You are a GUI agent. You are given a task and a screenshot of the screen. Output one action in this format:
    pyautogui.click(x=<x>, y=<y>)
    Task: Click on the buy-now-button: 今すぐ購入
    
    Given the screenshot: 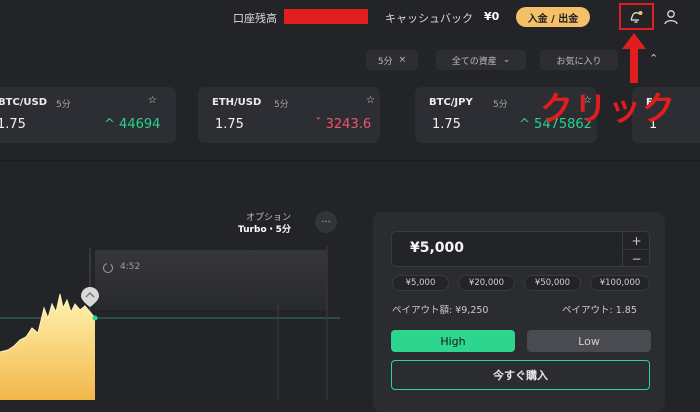 What is the action you would take?
    pyautogui.click(x=520, y=375)
    